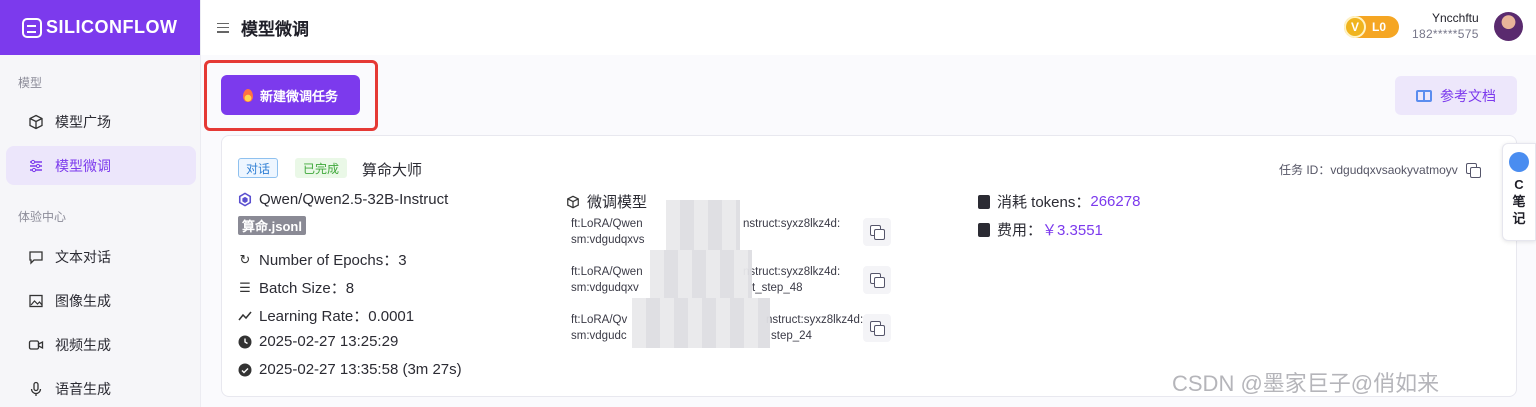  I want to click on sidebar-item-label: 模型微调, so click(83, 165).